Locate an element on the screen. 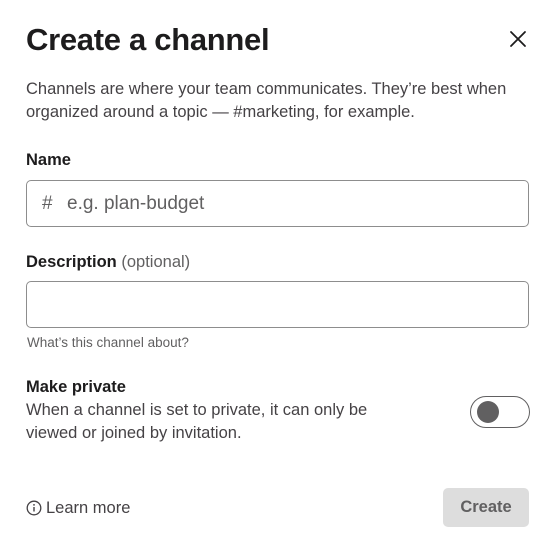  create-button: Create is located at coordinates (486, 507).